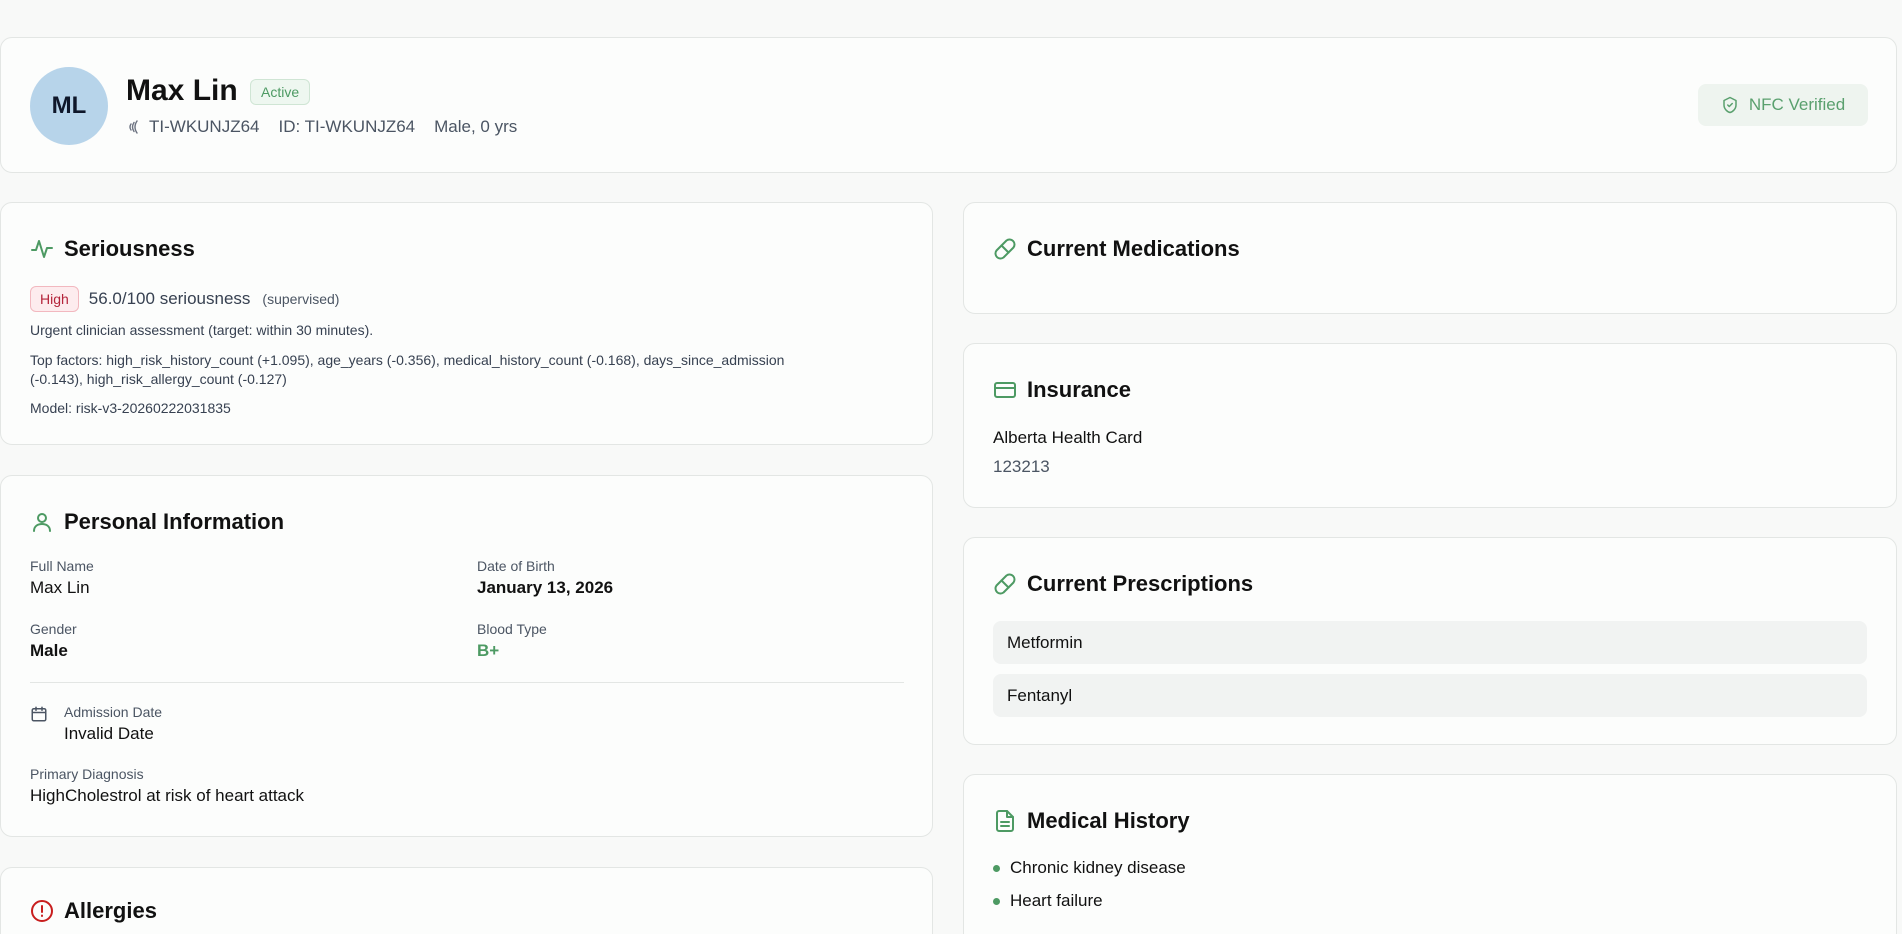 The width and height of the screenshot is (1902, 934). I want to click on insurance-card: Insurance Alberta Health Card 123213, so click(1430, 425).